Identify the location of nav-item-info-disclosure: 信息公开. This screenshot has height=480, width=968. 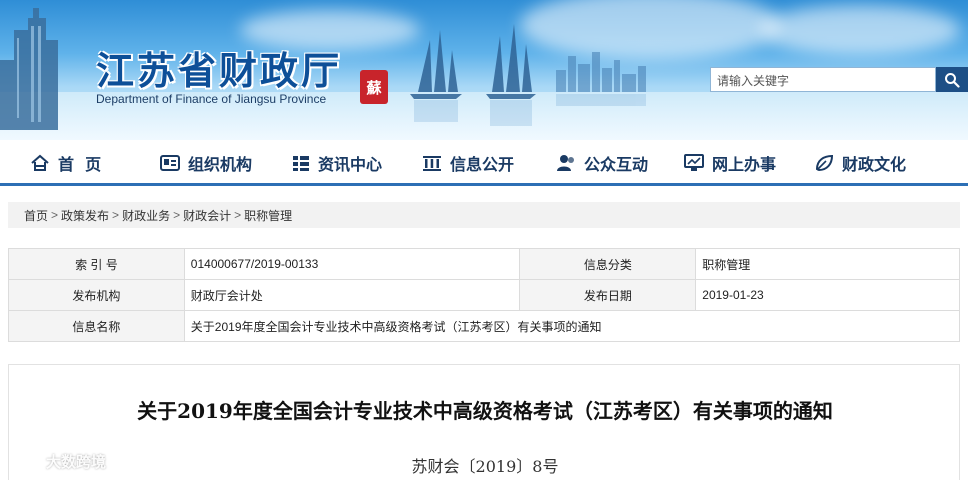
(468, 163).